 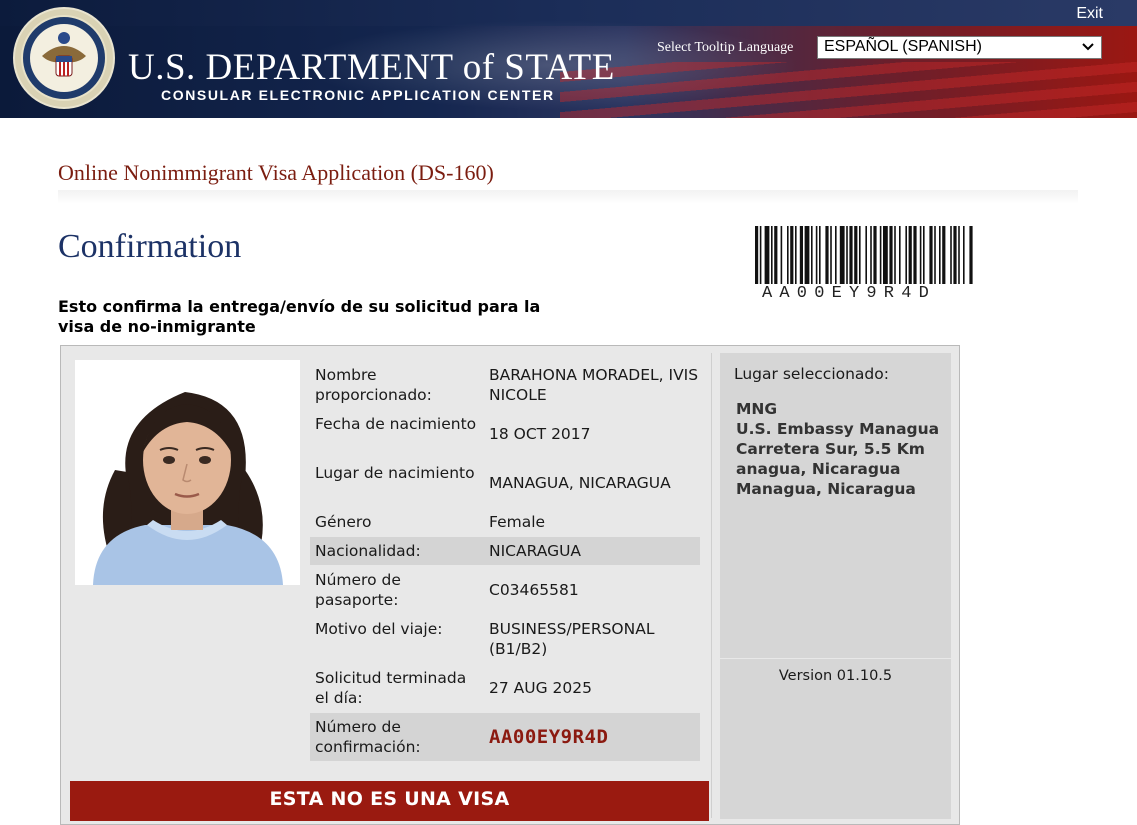 I want to click on info-row: Nacionalidad: NICARAGUA, so click(x=505, y=551).